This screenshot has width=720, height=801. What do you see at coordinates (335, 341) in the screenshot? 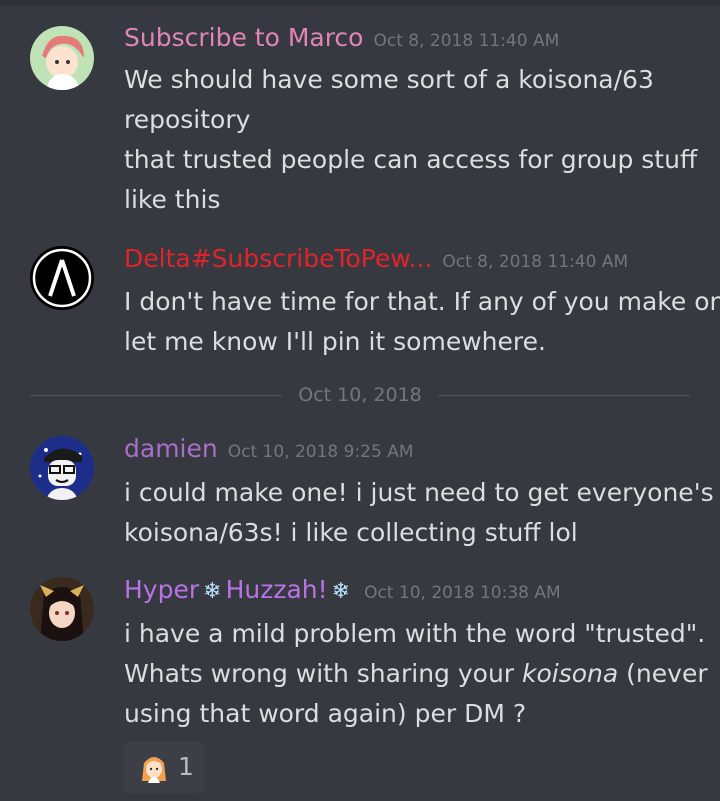
I see `message-line: let me know I'll pin it somewhere.` at bounding box center [335, 341].